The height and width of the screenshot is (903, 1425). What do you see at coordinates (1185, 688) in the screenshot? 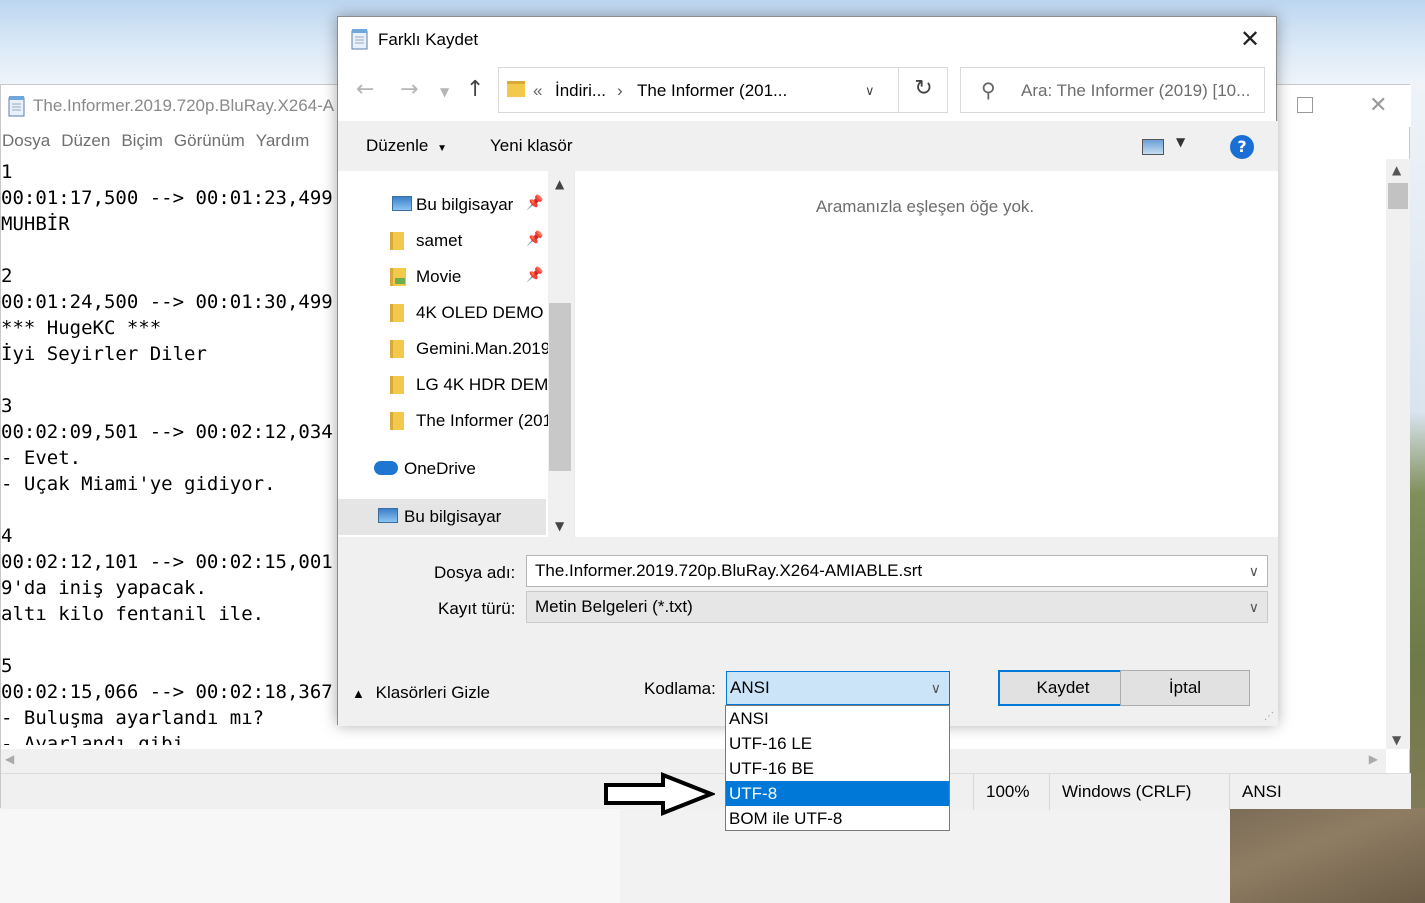
I see `cancel-button: İptal` at bounding box center [1185, 688].